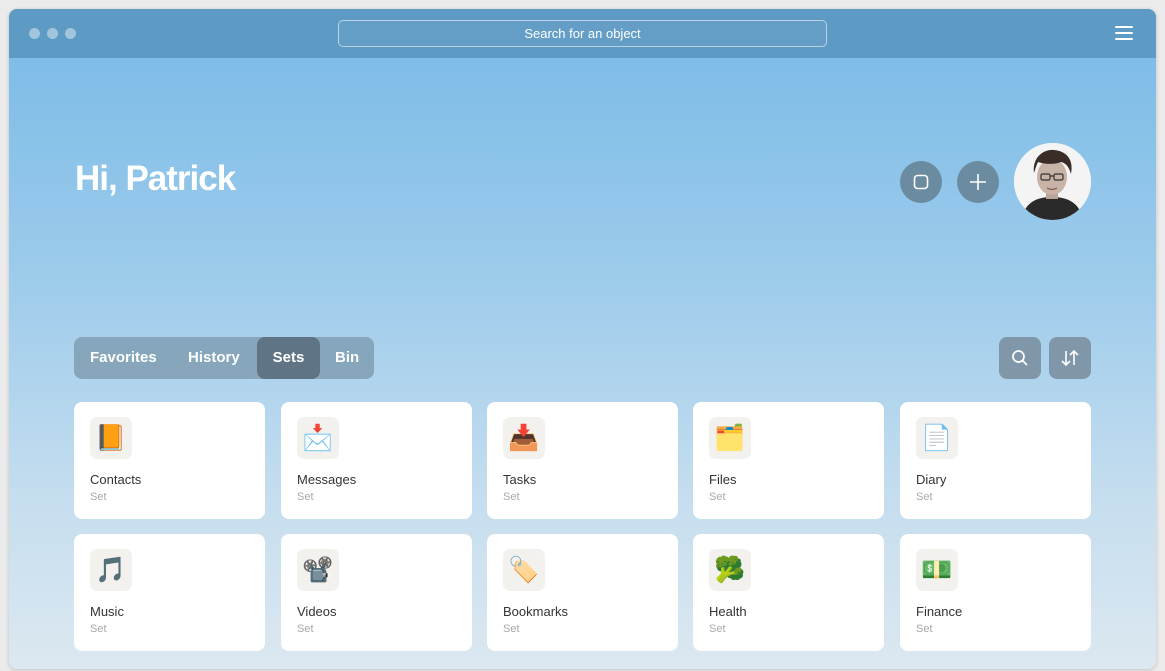  Describe the element at coordinates (123, 358) in the screenshot. I see `tab-favorites: Favorites` at that location.